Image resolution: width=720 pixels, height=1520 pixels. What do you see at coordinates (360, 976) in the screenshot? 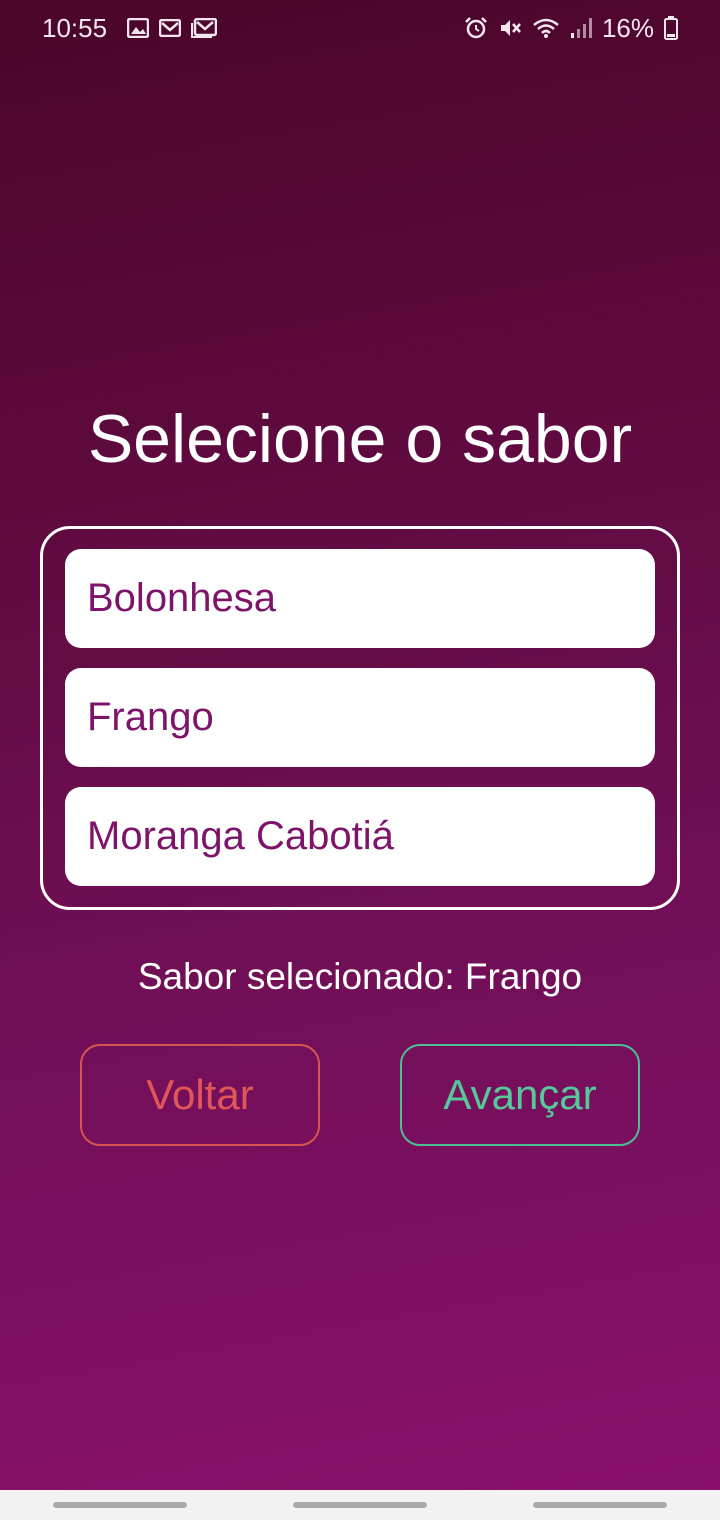
I see `selected-flavor-label: Sabor selecionado: Frango` at bounding box center [360, 976].